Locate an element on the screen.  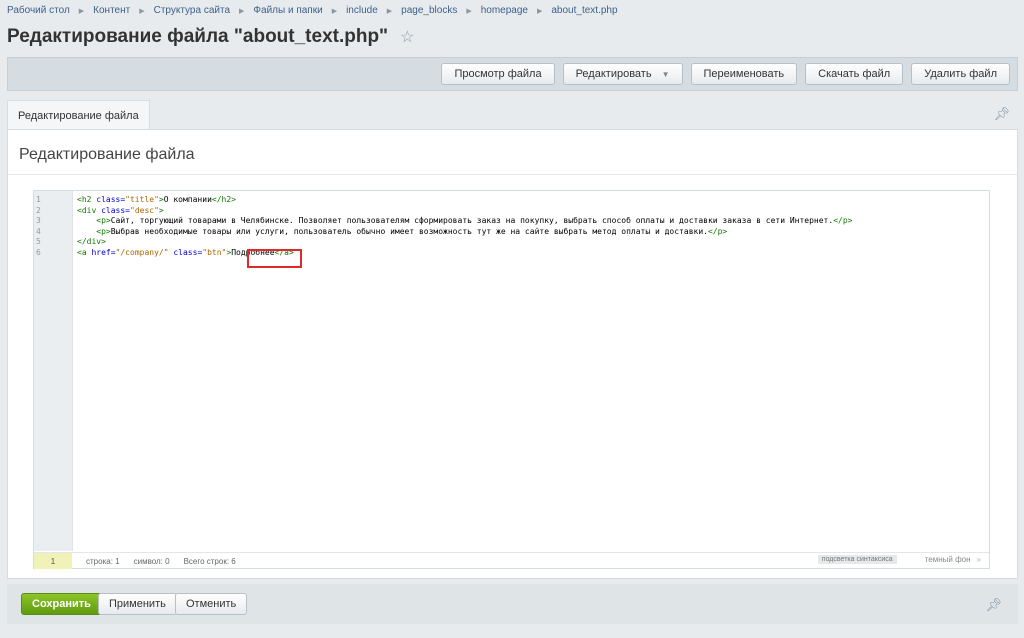
cancel-button: Отменить is located at coordinates (211, 604).